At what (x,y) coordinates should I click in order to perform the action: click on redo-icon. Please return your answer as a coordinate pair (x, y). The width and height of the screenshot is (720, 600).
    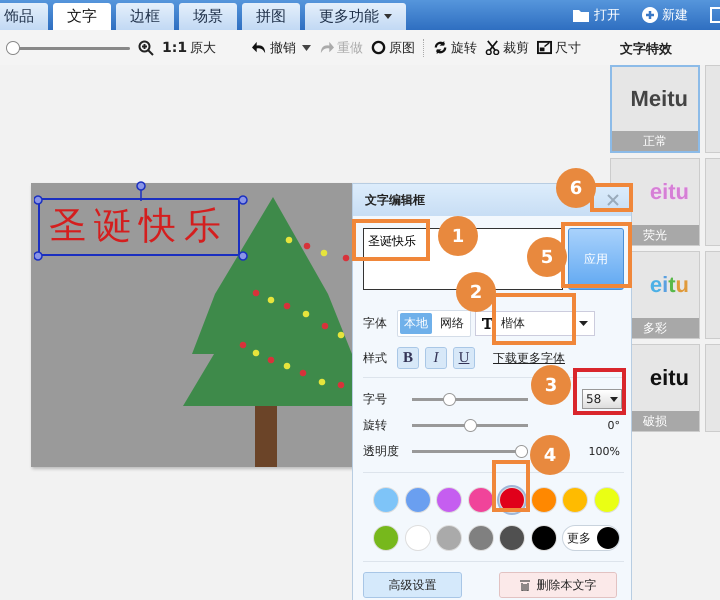
    Looking at the image, I should click on (326, 47).